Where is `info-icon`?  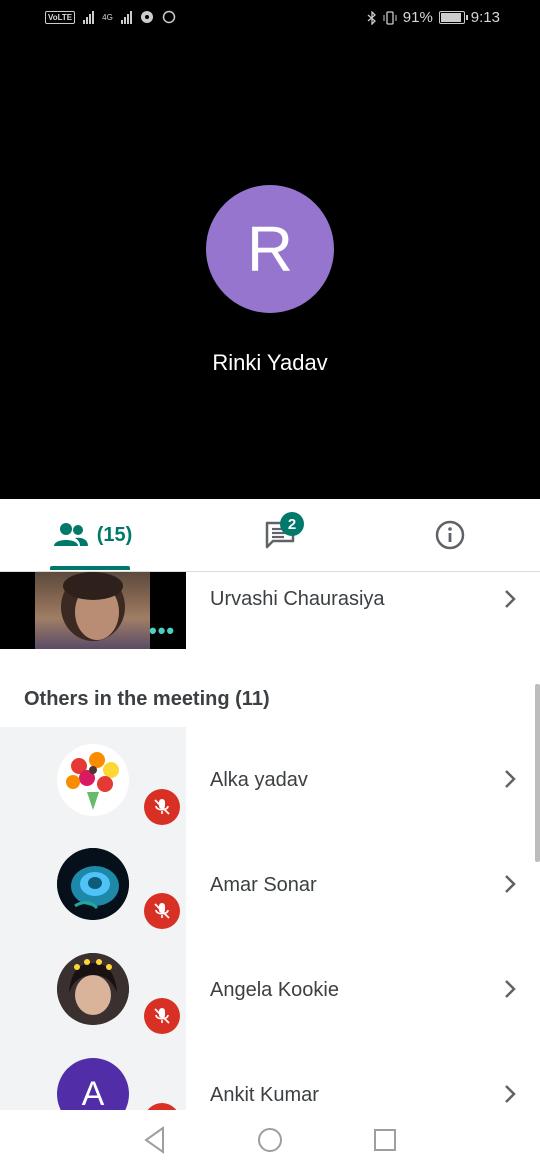 info-icon is located at coordinates (450, 535).